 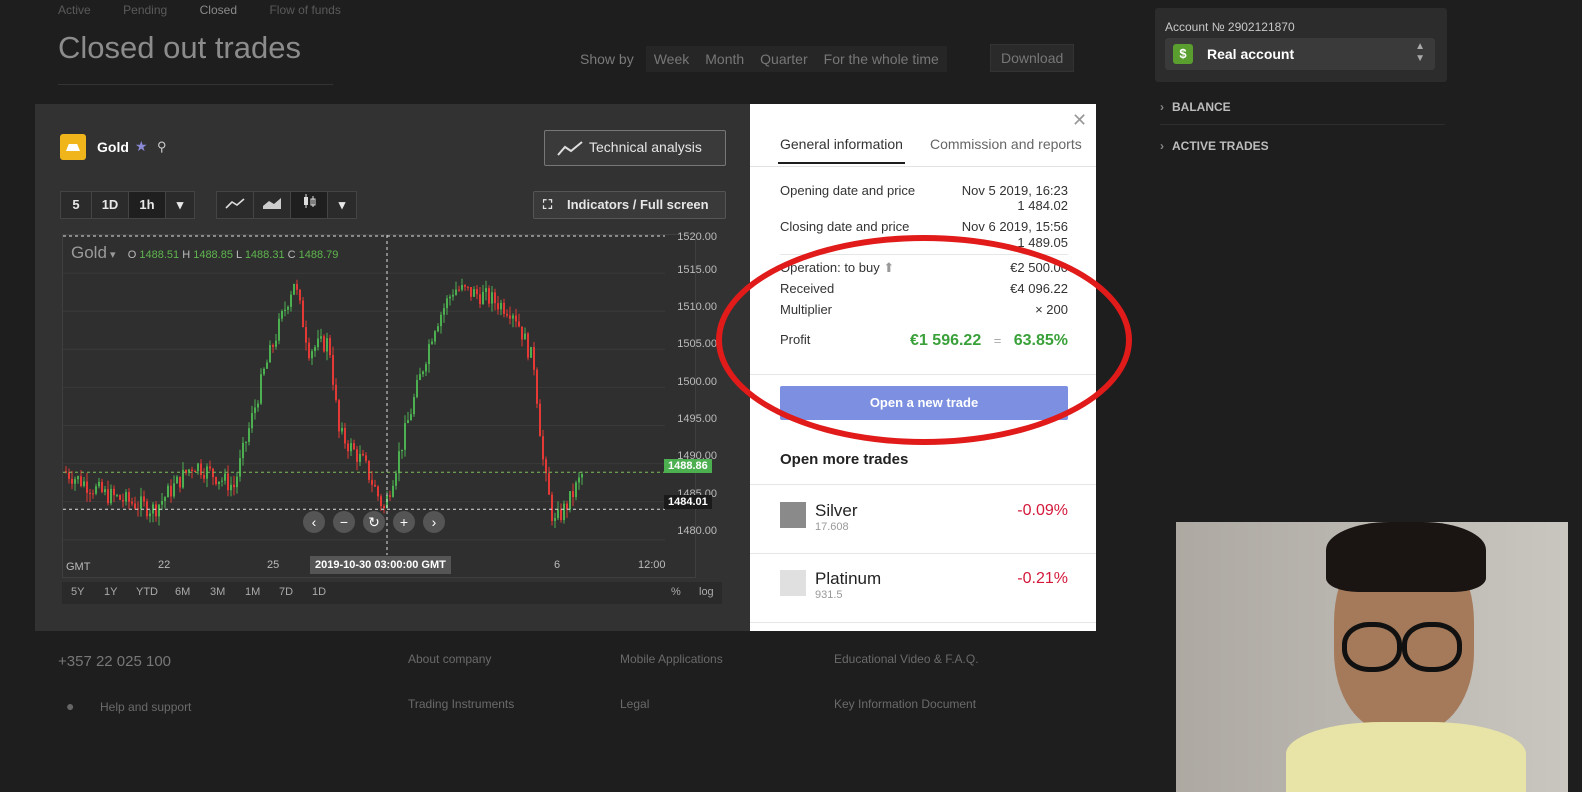 I want to click on chevron-left-icon: ‹, so click(x=314, y=522).